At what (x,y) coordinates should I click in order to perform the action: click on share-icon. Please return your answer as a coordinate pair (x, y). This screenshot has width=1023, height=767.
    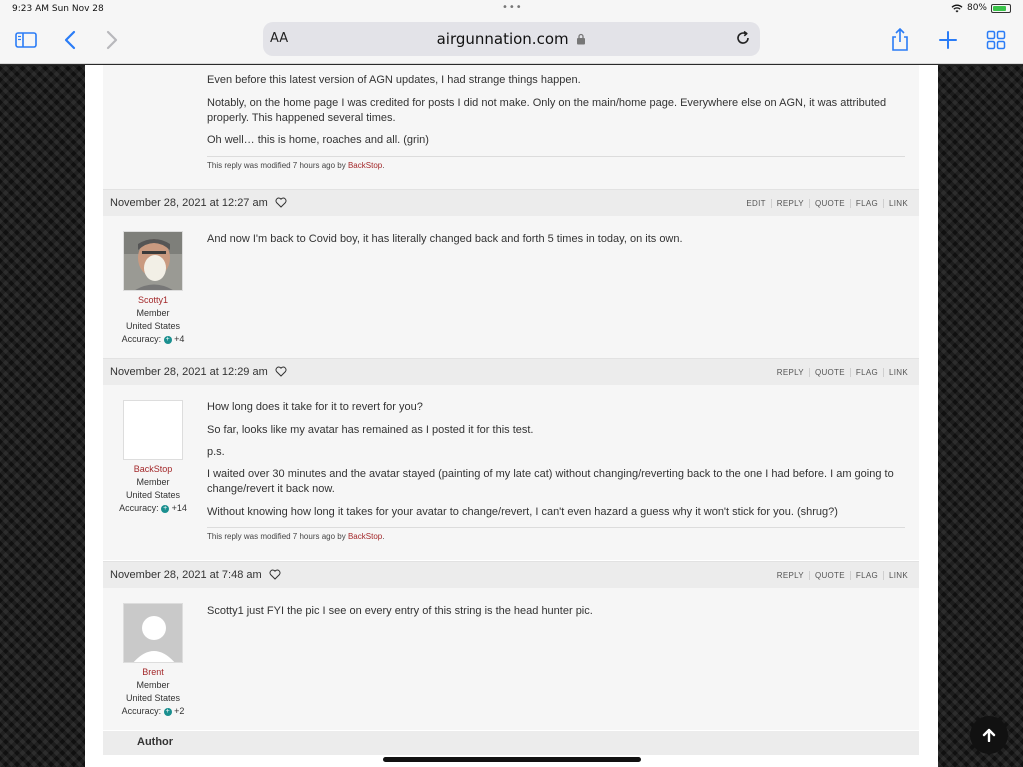
    Looking at the image, I should click on (900, 40).